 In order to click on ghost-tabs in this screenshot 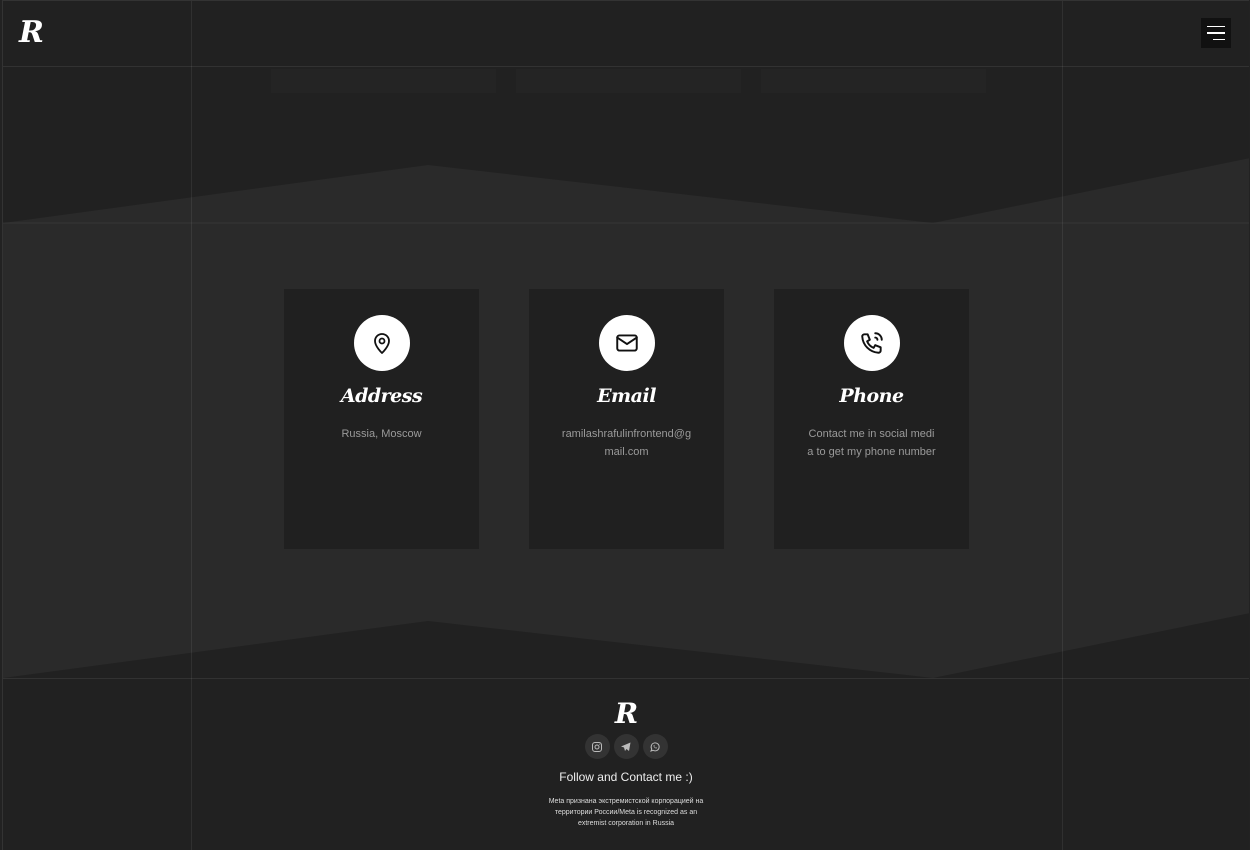, I will do `click(628, 81)`.